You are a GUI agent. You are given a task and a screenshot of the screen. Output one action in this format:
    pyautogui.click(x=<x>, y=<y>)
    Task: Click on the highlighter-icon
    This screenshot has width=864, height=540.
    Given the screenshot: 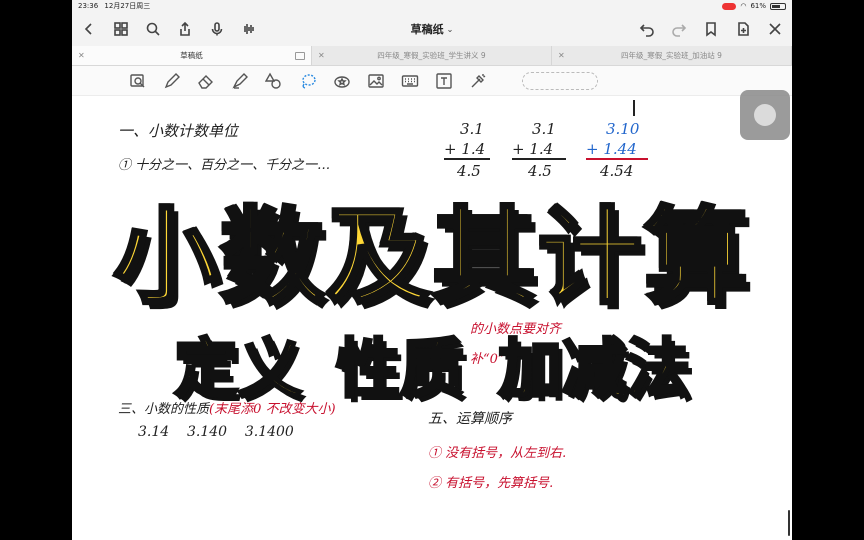 What is the action you would take?
    pyautogui.click(x=240, y=81)
    